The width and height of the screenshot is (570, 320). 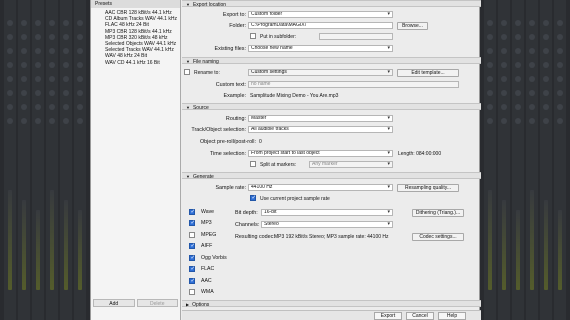 What do you see at coordinates (320, 14) in the screenshot?
I see `export-to-select: Custom folder` at bounding box center [320, 14].